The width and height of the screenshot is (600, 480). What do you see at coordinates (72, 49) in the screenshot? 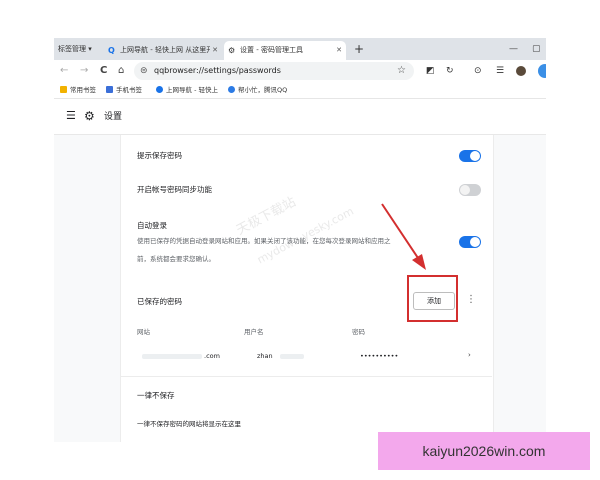
I see `tab-group-label: 标签管理` at bounding box center [72, 49].